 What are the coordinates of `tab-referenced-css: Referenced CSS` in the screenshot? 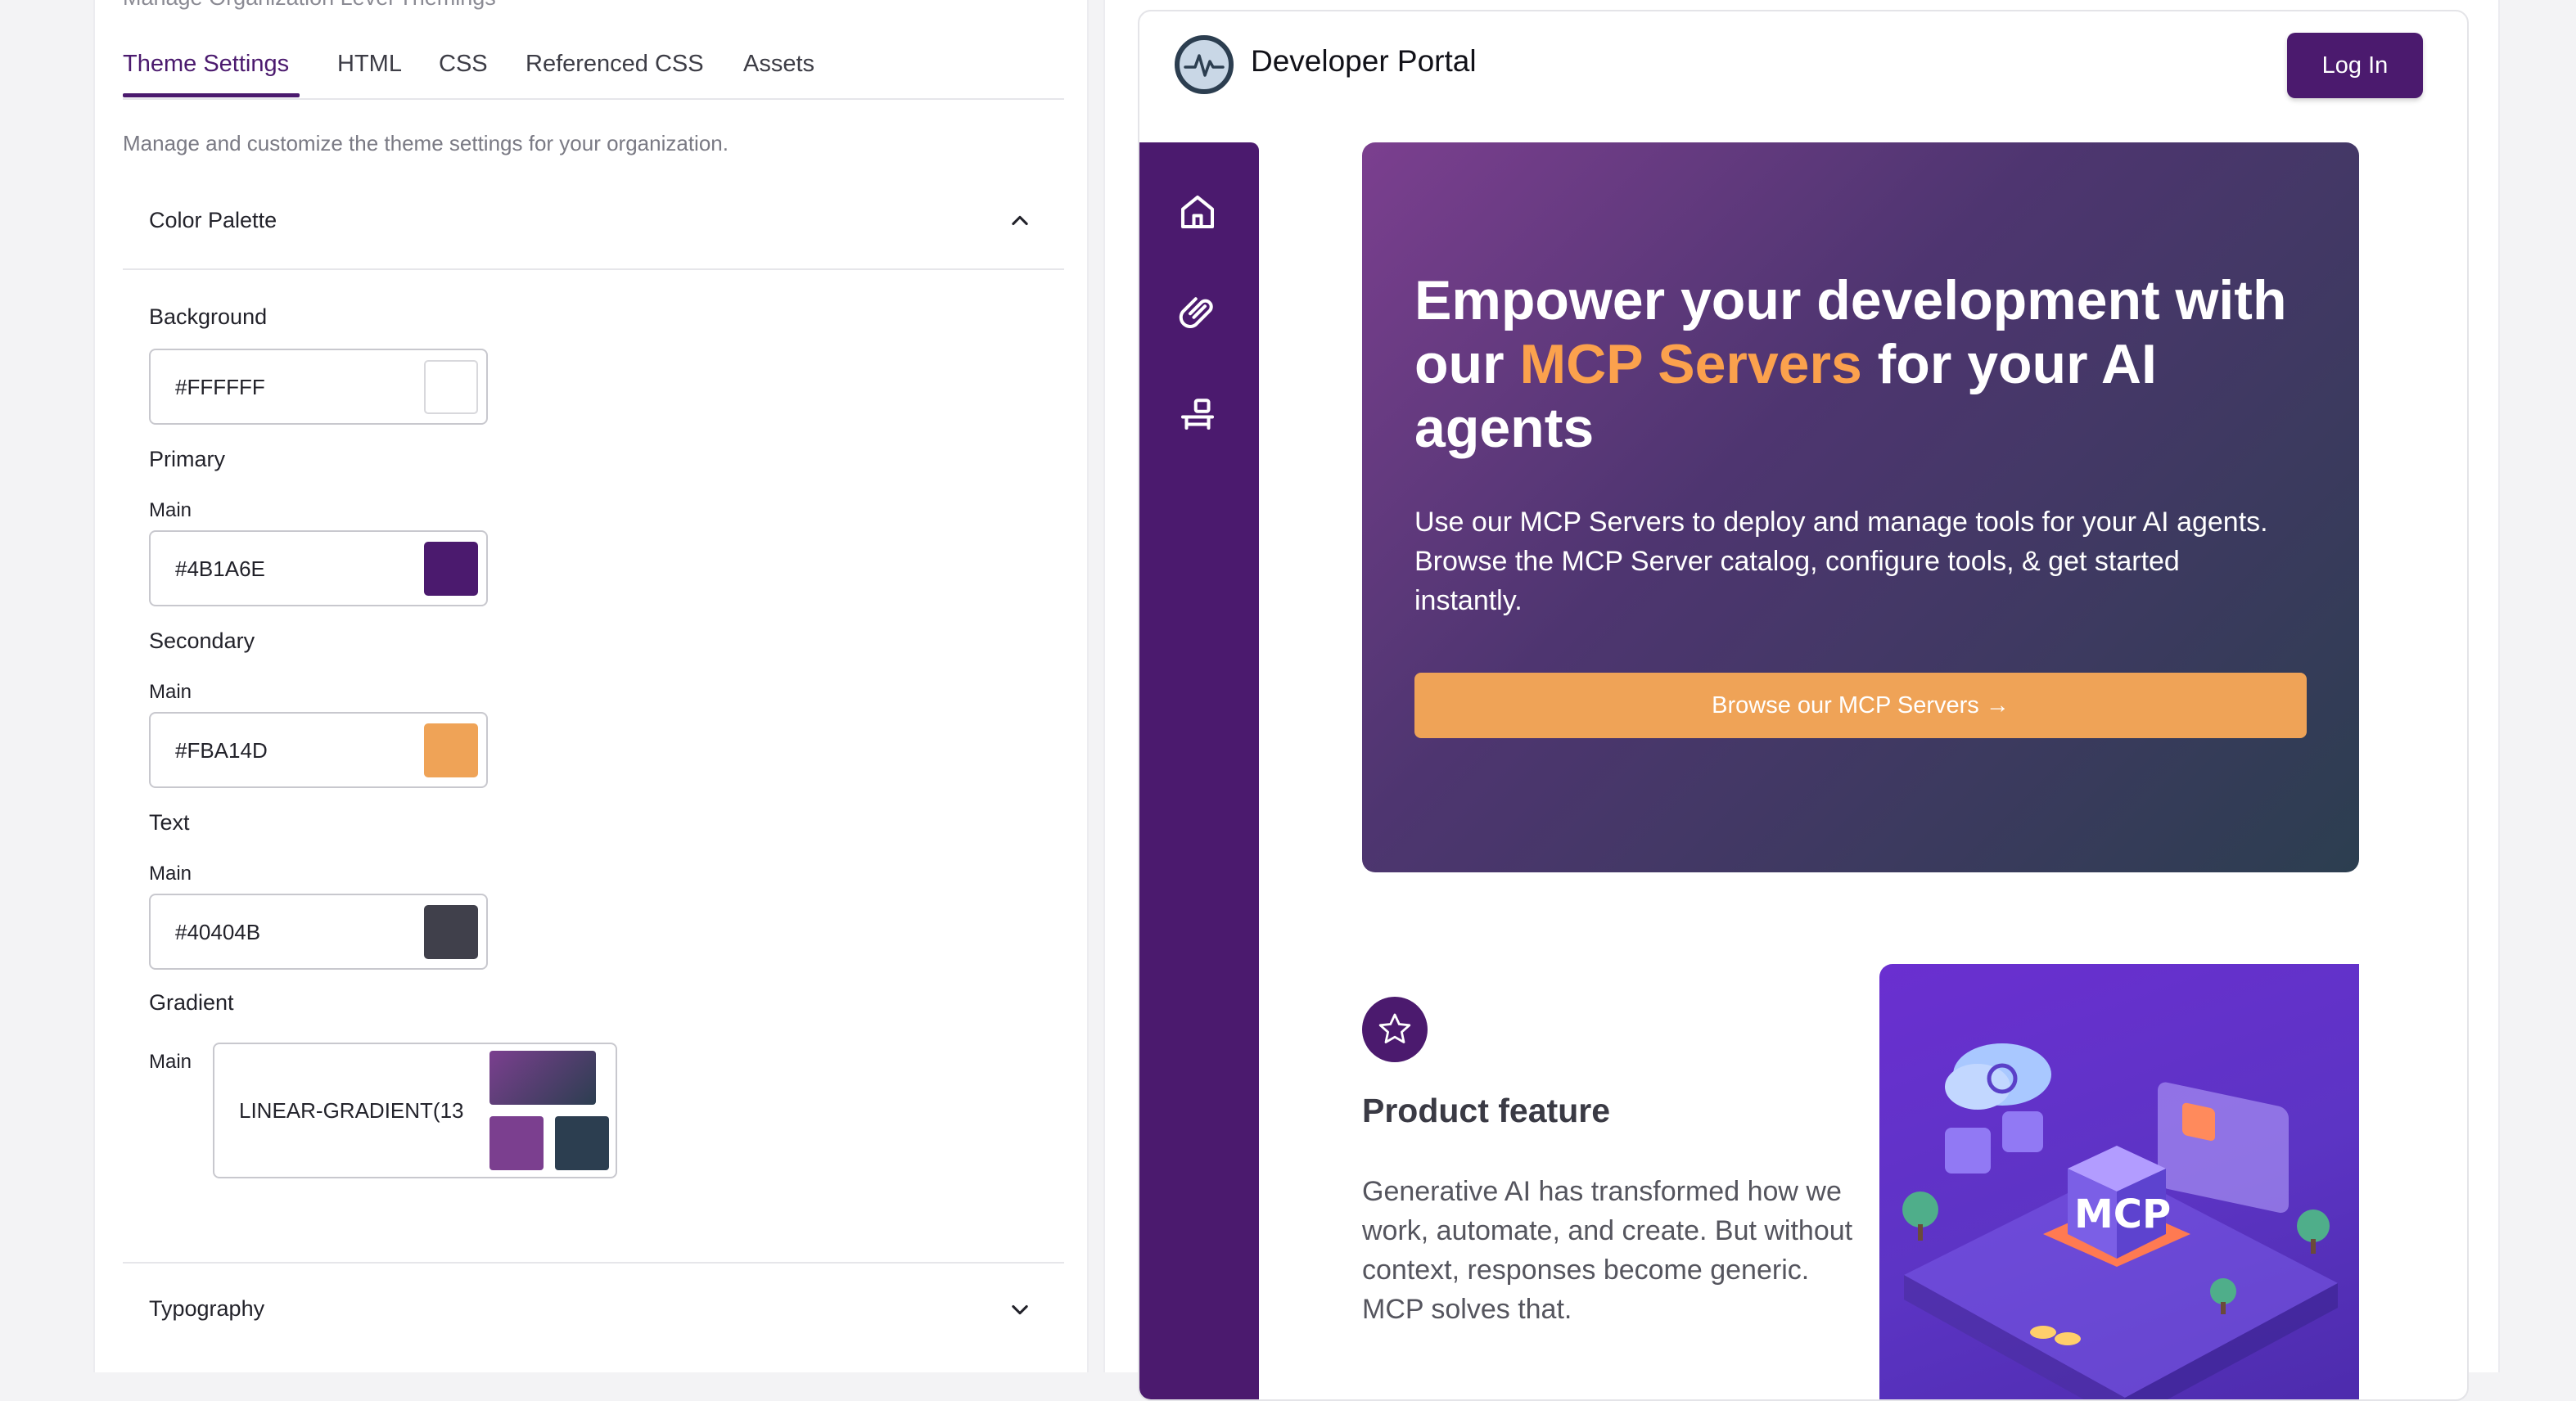 It's located at (615, 64).